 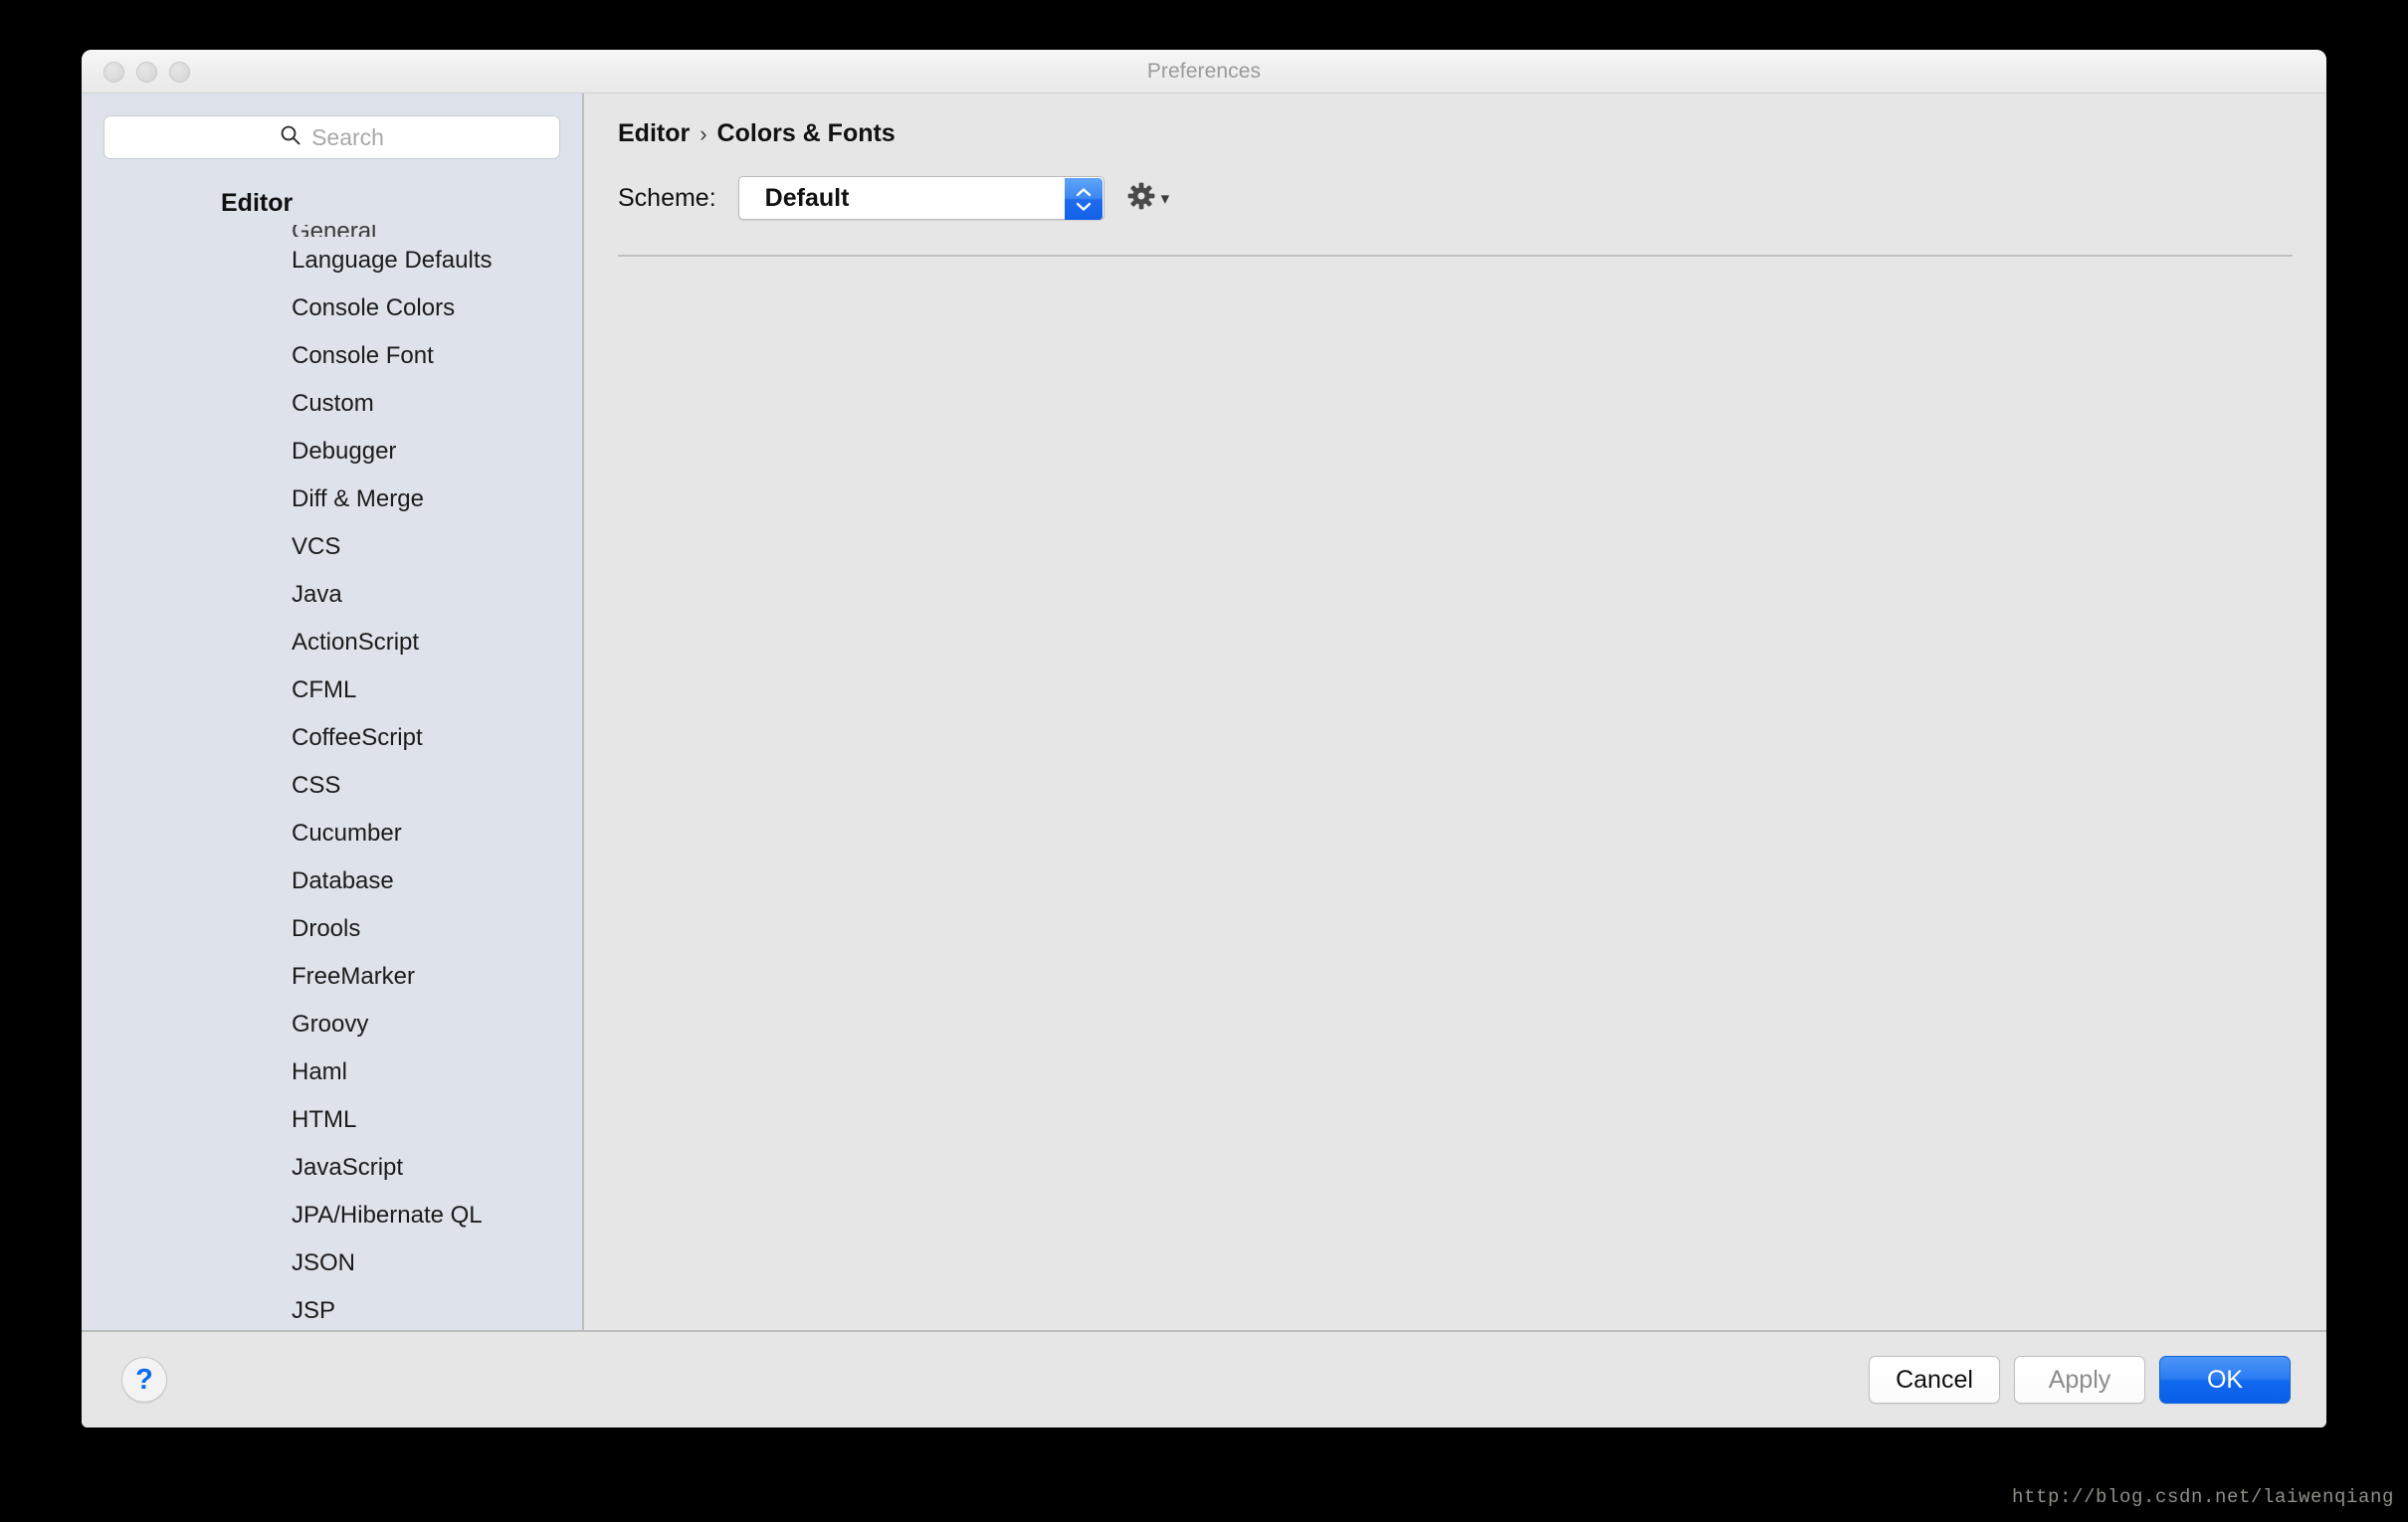 I want to click on search-placeholder: Search, so click(x=347, y=136).